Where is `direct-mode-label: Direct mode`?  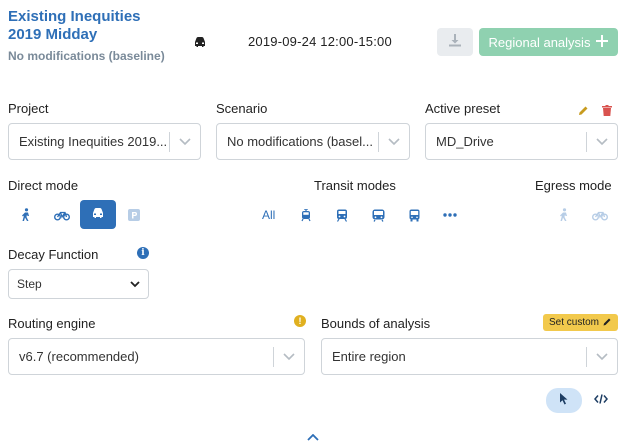 direct-mode-label: Direct mode is located at coordinates (43, 185).